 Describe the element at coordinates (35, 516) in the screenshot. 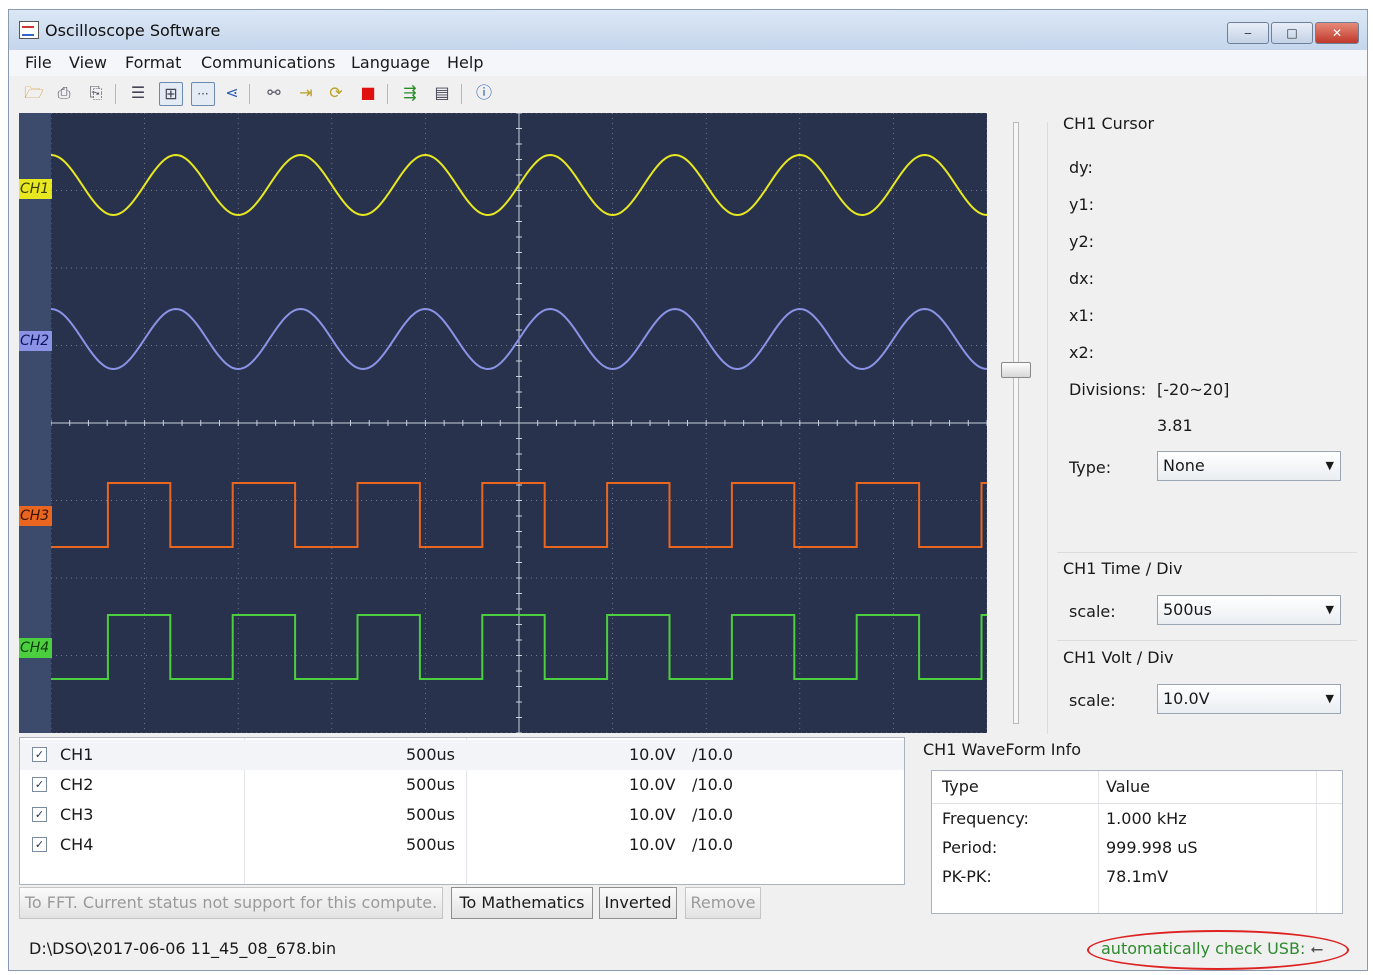

I see `ch3-label: CH3` at that location.